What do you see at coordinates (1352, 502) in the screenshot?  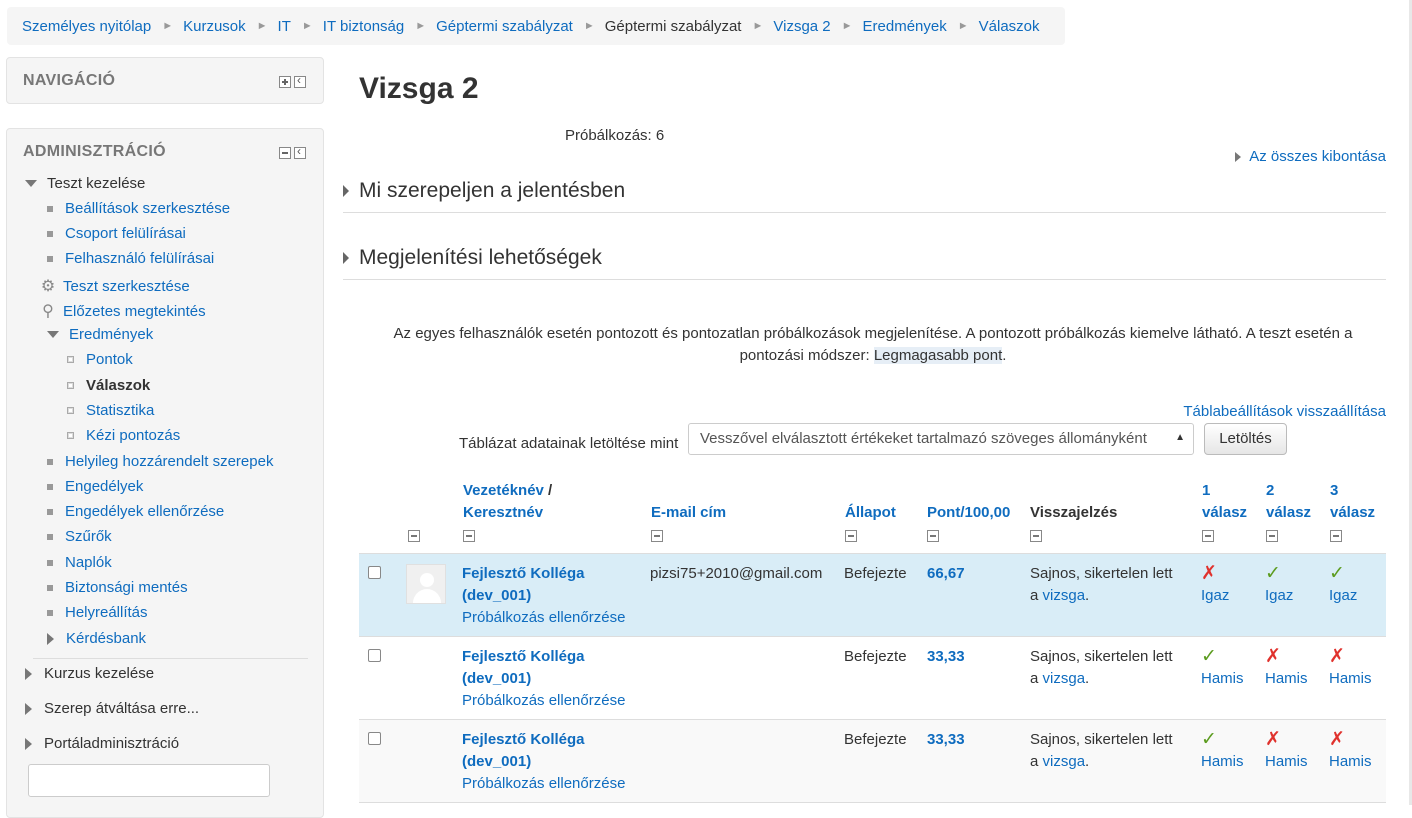 I see `sort-response-3-link: 3 válasz` at bounding box center [1352, 502].